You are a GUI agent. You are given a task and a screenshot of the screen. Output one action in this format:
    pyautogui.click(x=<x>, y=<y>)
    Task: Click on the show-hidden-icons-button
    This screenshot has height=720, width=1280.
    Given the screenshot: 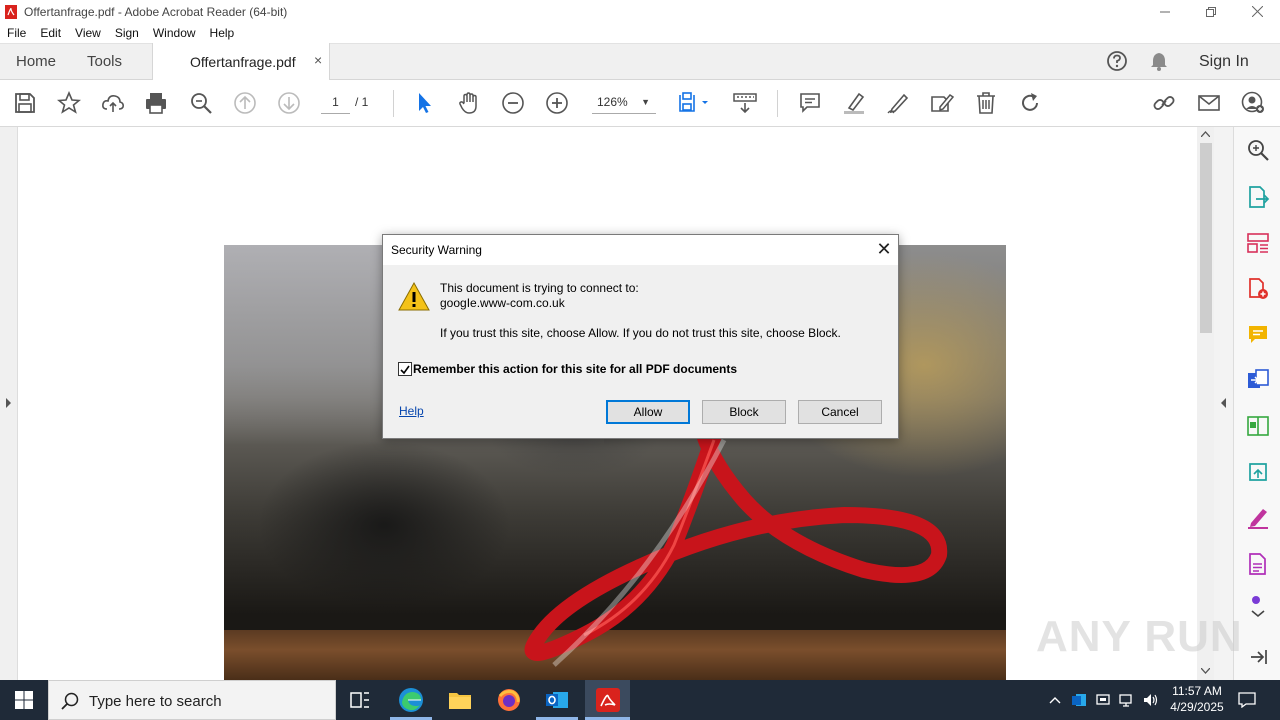 What is the action you would take?
    pyautogui.click(x=1055, y=700)
    